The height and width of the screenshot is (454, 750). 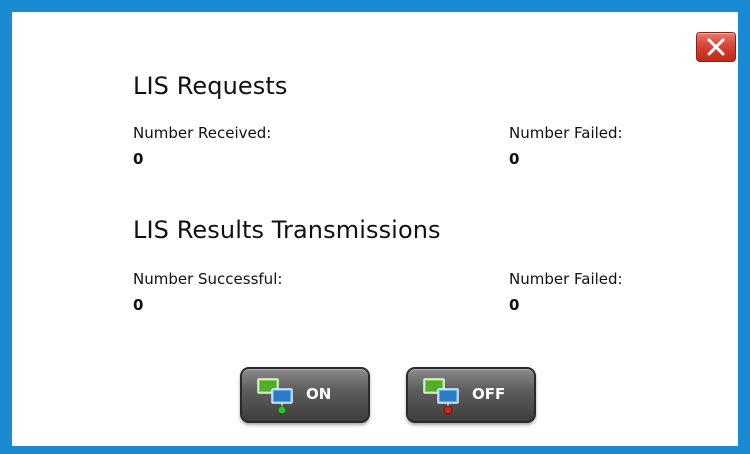 What do you see at coordinates (208, 279) in the screenshot?
I see `results-successful-label: Number Successful:` at bounding box center [208, 279].